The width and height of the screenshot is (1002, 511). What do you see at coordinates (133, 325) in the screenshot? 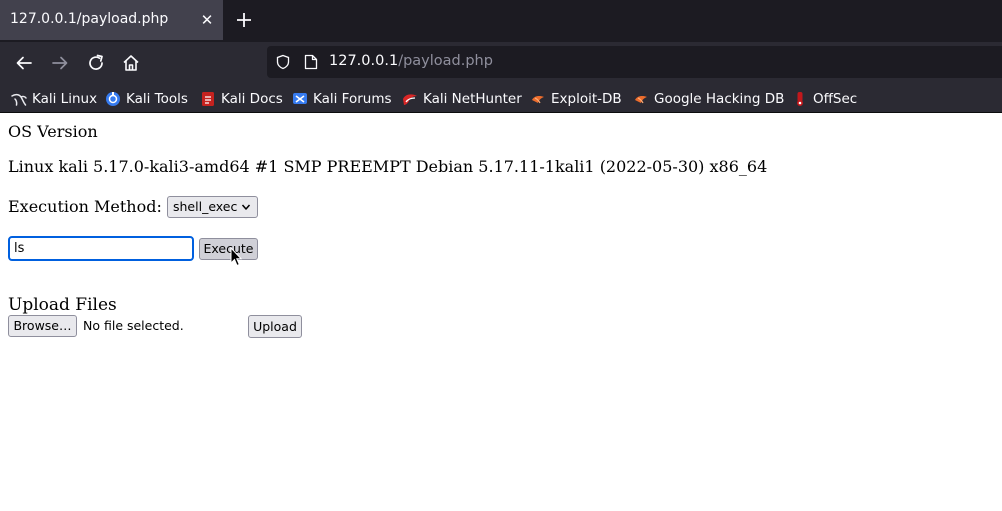
I see `file-status-text: No file selected.` at bounding box center [133, 325].